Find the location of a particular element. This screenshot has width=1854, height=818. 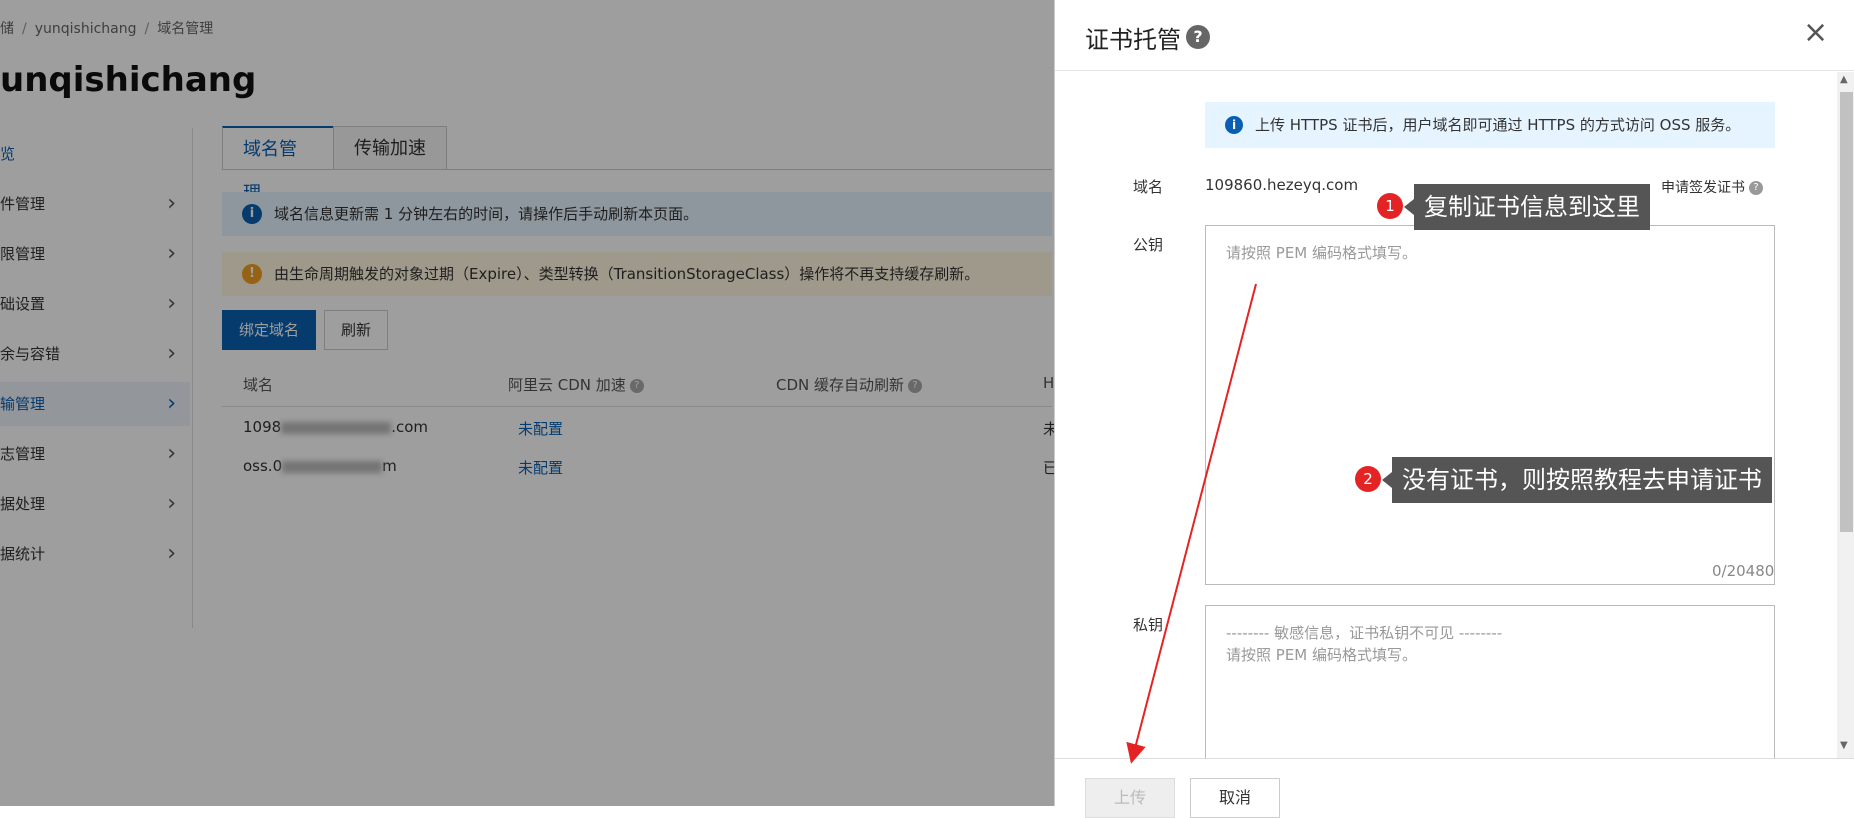

public-key-label: 公钥 is located at coordinates (1148, 245).